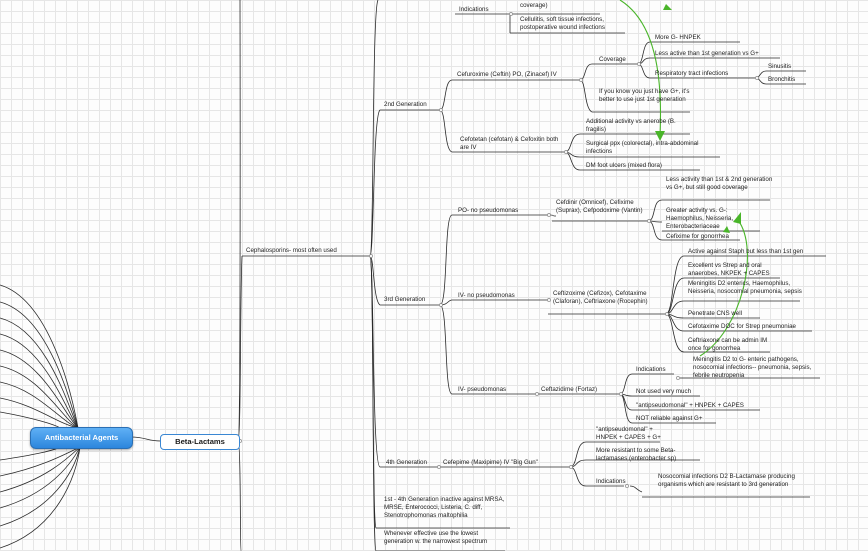 The height and width of the screenshot is (551, 868). What do you see at coordinates (200, 442) in the screenshot?
I see `topic-beta-lactams: Beta-Lactams` at bounding box center [200, 442].